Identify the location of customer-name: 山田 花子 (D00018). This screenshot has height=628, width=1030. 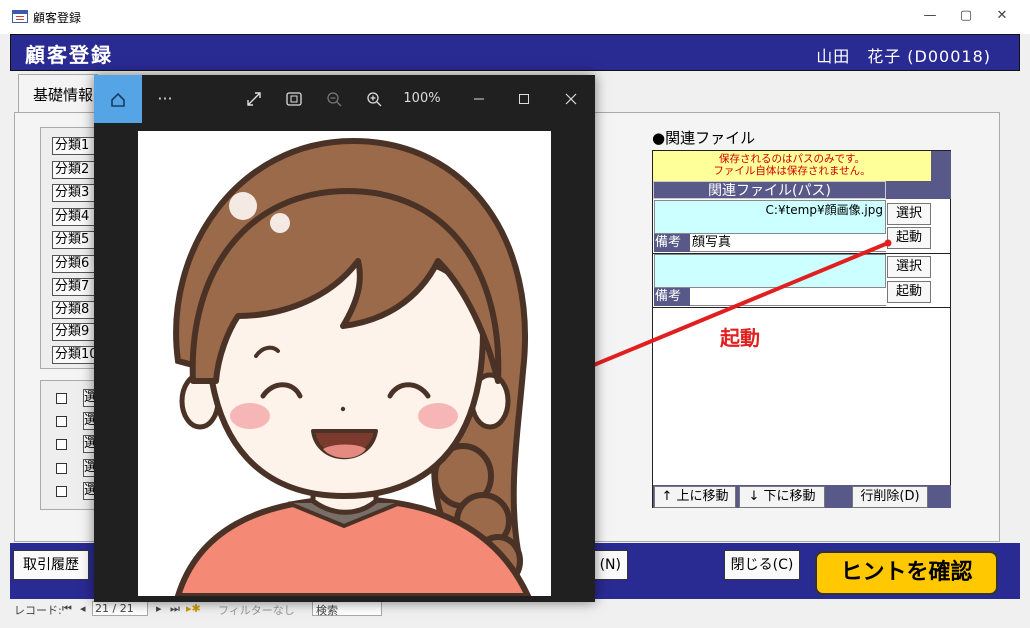
(903, 56).